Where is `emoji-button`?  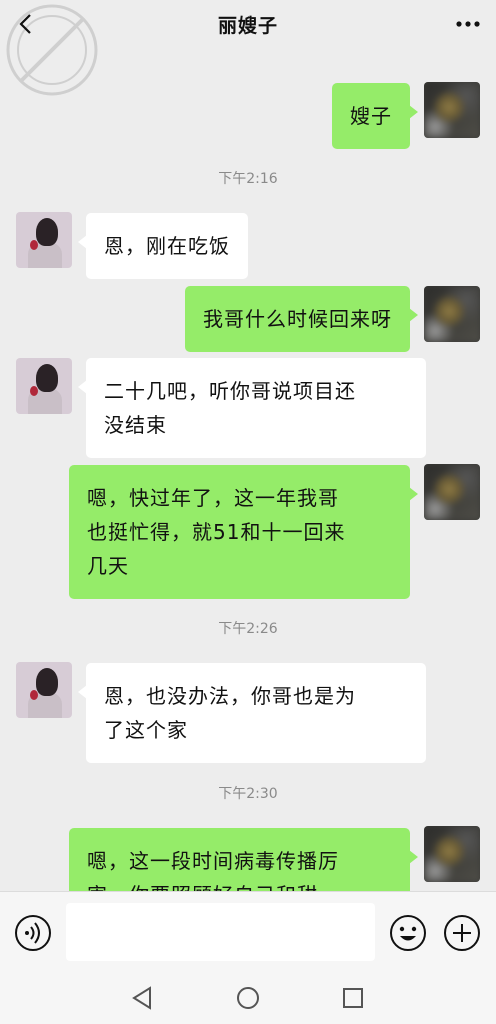
emoji-button is located at coordinates (408, 933).